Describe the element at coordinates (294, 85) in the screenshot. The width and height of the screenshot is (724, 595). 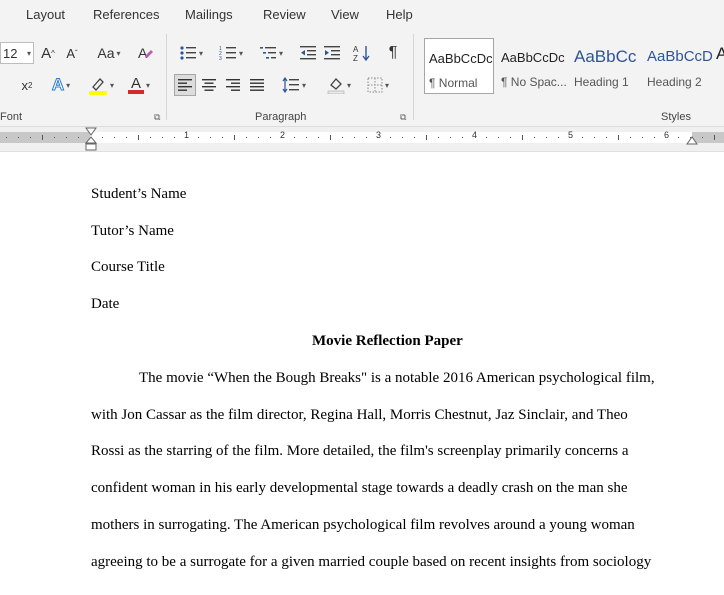
I see `line-spacing-button: ▾` at that location.